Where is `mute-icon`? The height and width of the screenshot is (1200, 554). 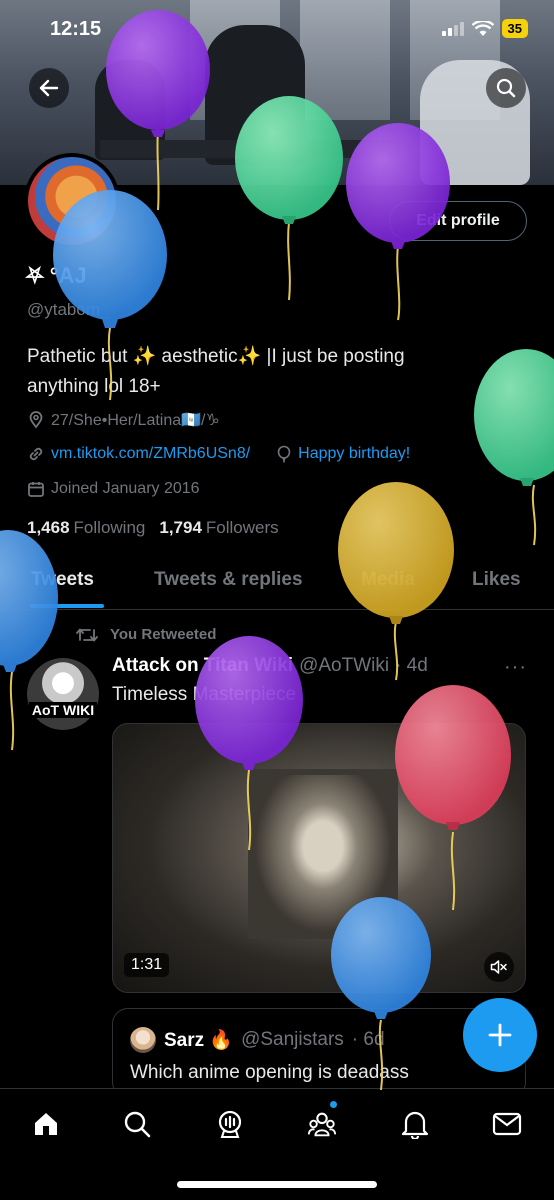 mute-icon is located at coordinates (498, 967).